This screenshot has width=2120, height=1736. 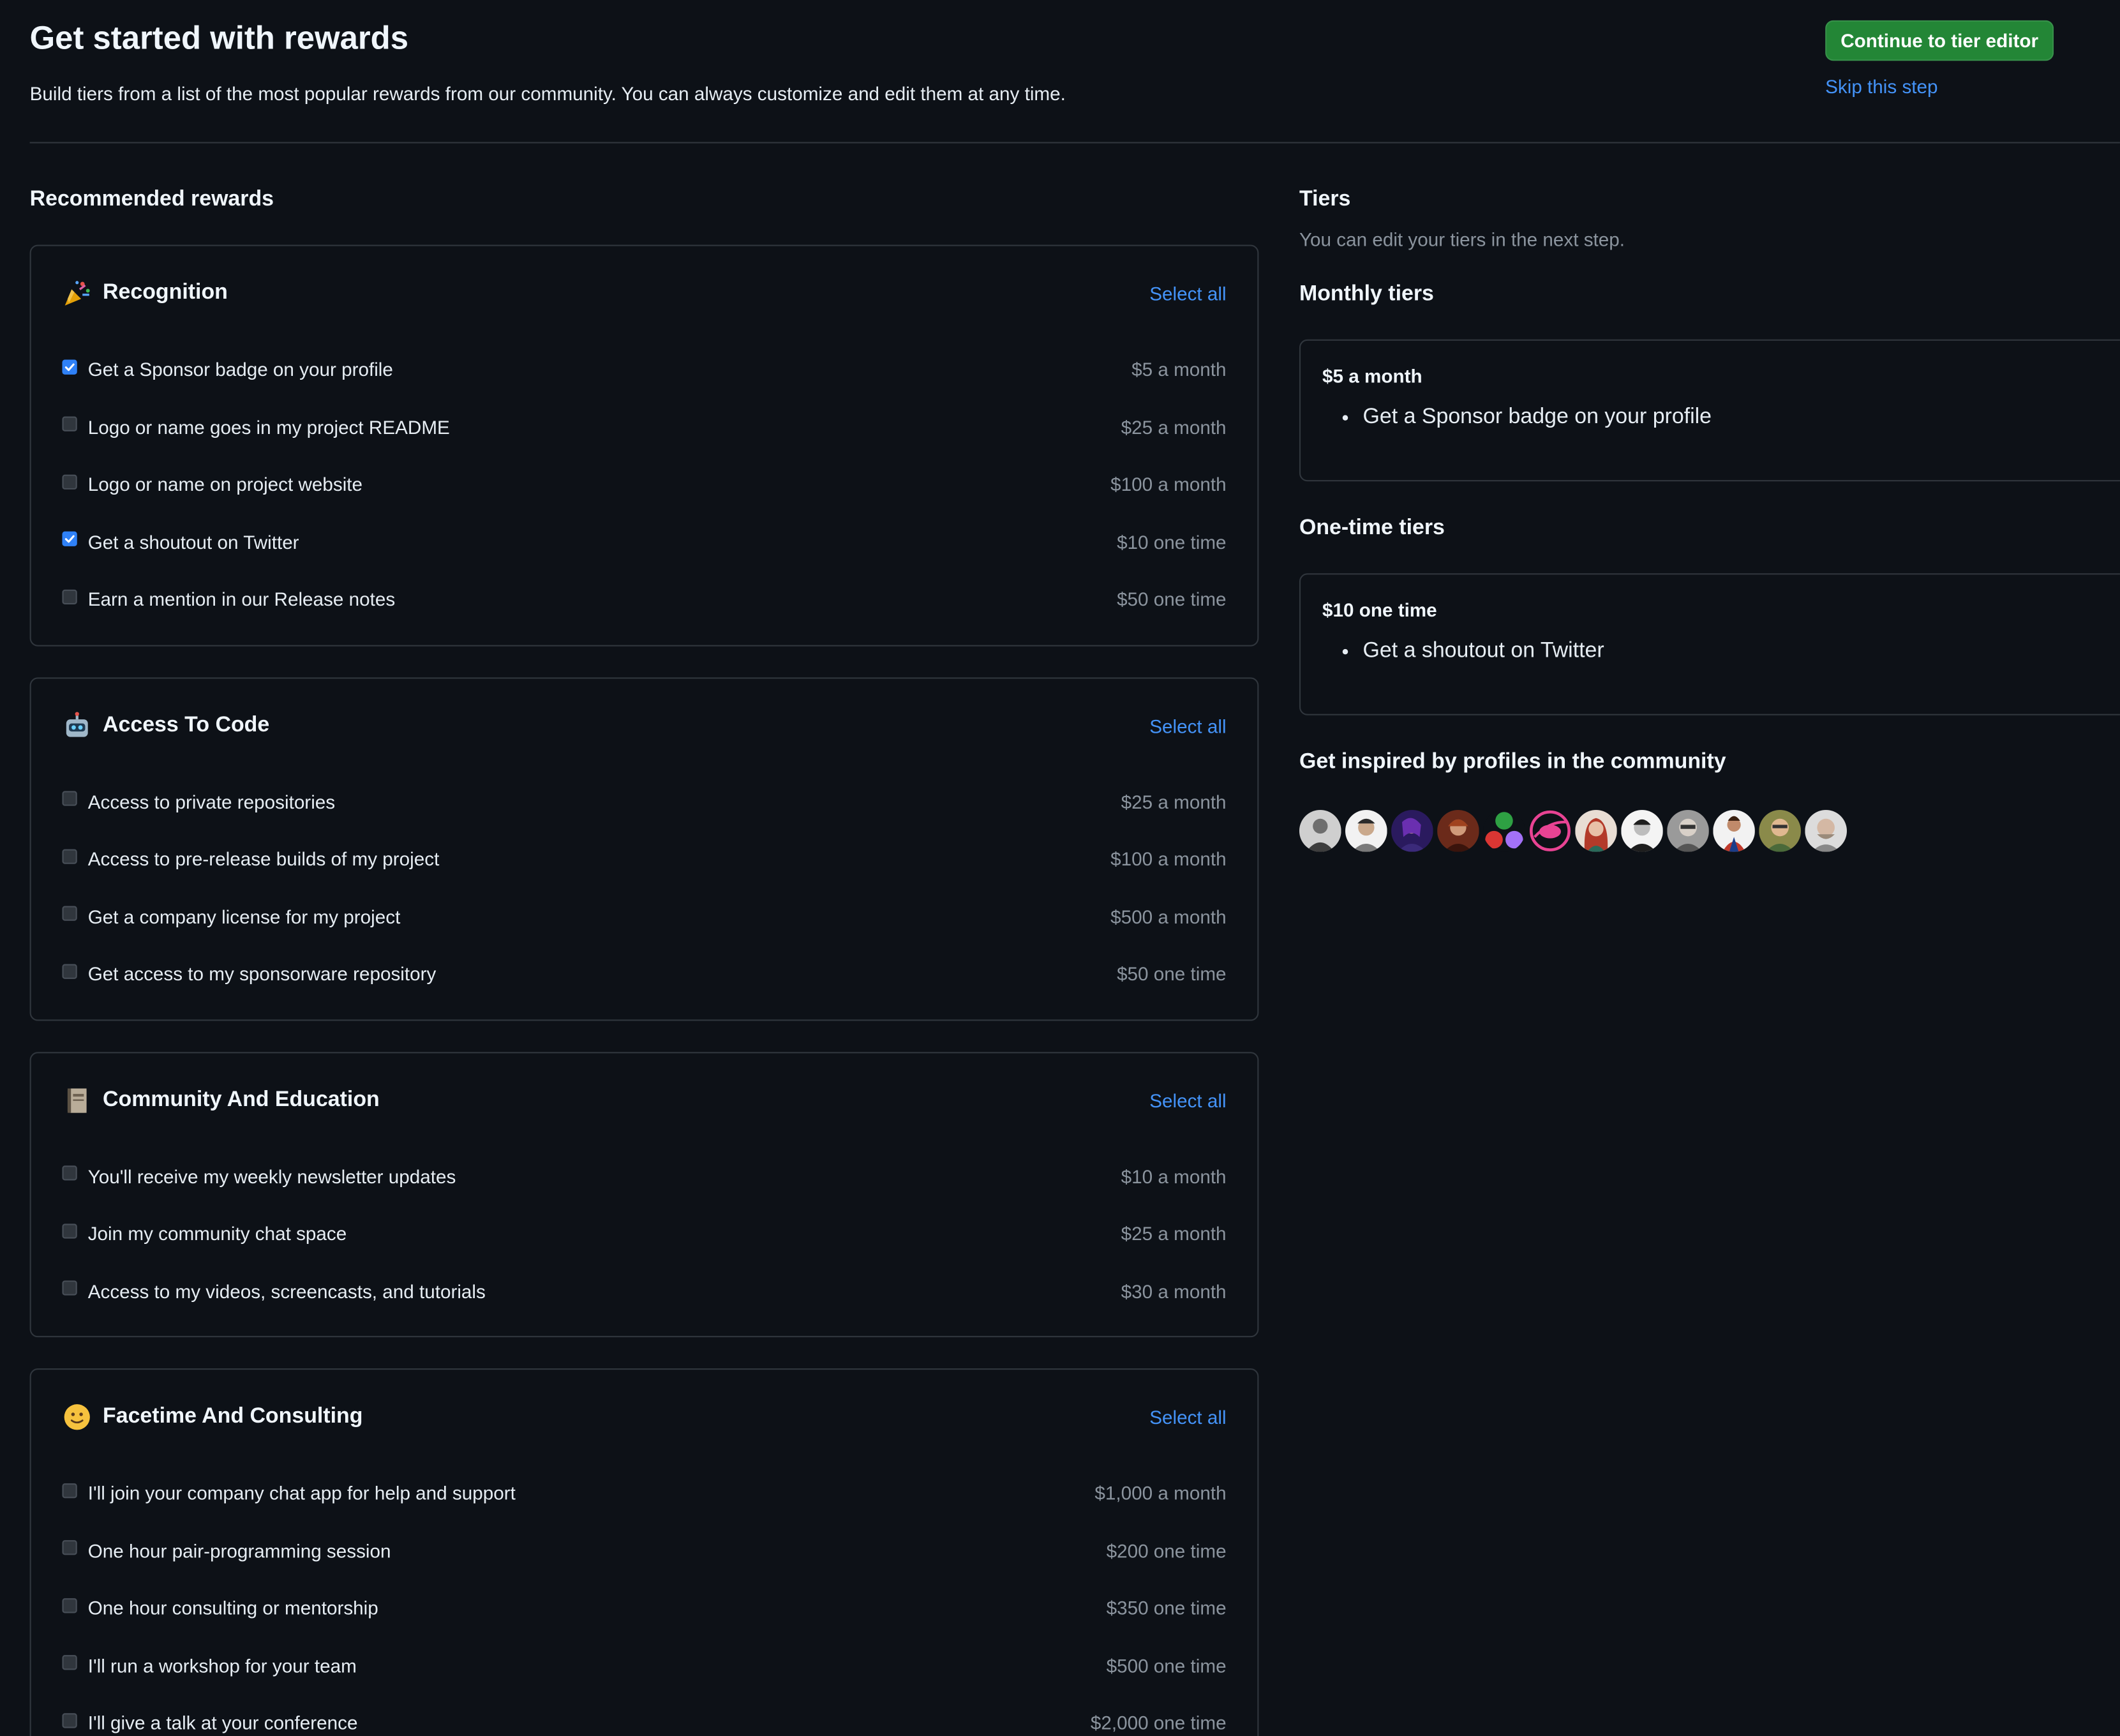 I want to click on reward-label: Logo or name goes in my project README, so click(x=268, y=426).